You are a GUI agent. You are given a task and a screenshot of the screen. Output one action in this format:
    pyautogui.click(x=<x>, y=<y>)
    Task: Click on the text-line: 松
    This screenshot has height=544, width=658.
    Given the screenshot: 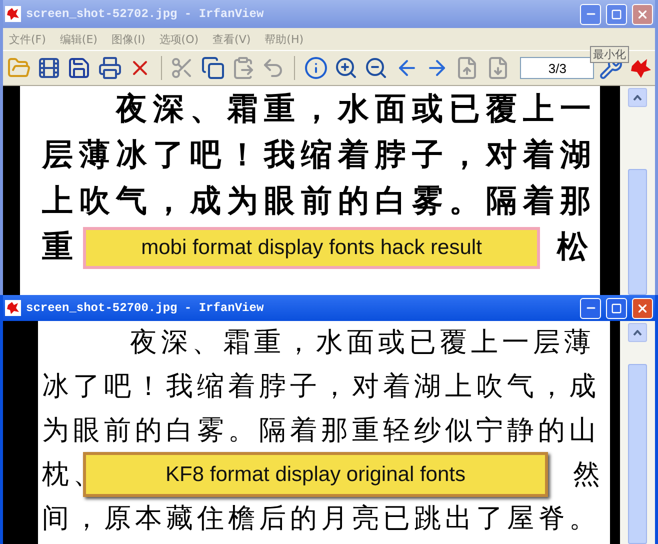 What is the action you would take?
    pyautogui.click(x=575, y=247)
    